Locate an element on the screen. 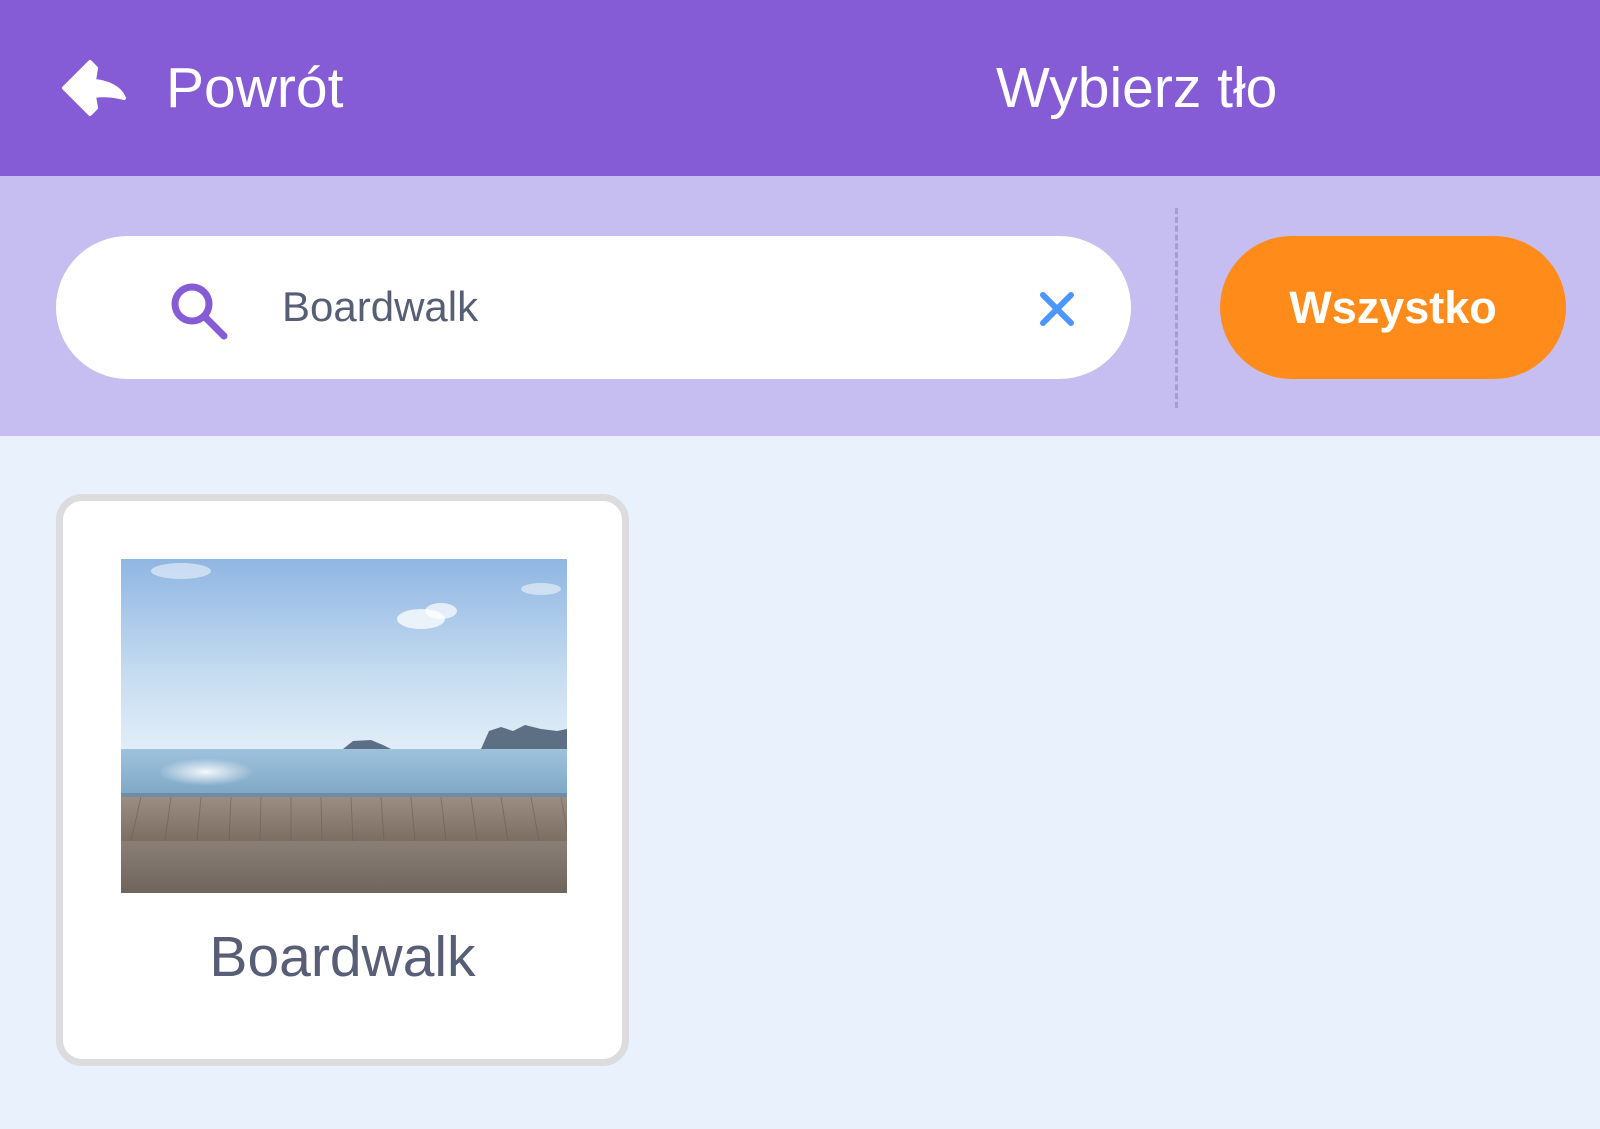 This screenshot has height=1129, width=1600. library-item-label: Boardwalk is located at coordinates (342, 957).